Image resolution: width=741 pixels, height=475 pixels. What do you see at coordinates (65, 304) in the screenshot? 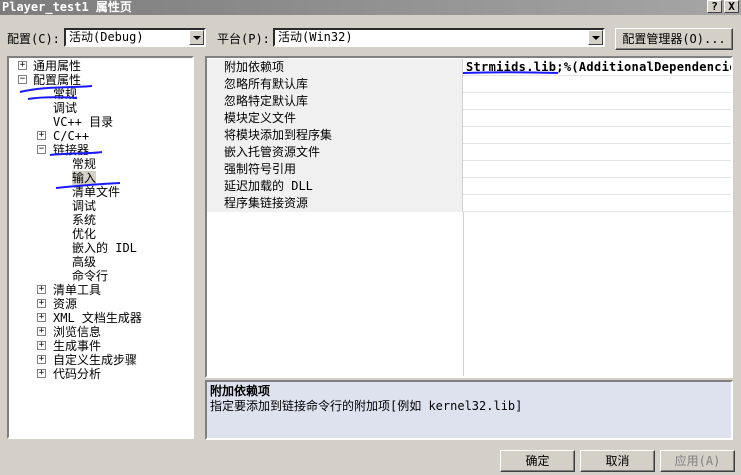
I see `tree-item-resources: 资源` at bounding box center [65, 304].